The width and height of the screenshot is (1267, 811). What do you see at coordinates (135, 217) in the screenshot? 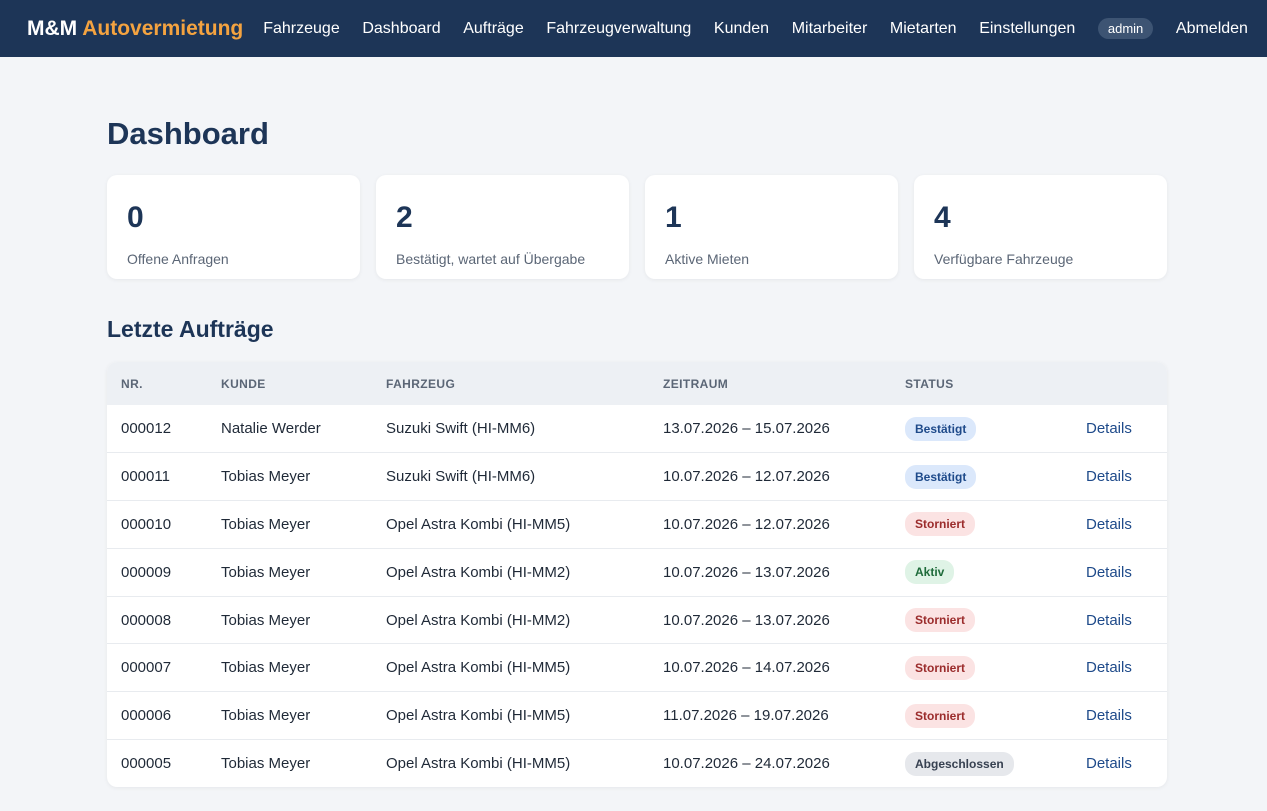
I see `stat-value: 0` at bounding box center [135, 217].